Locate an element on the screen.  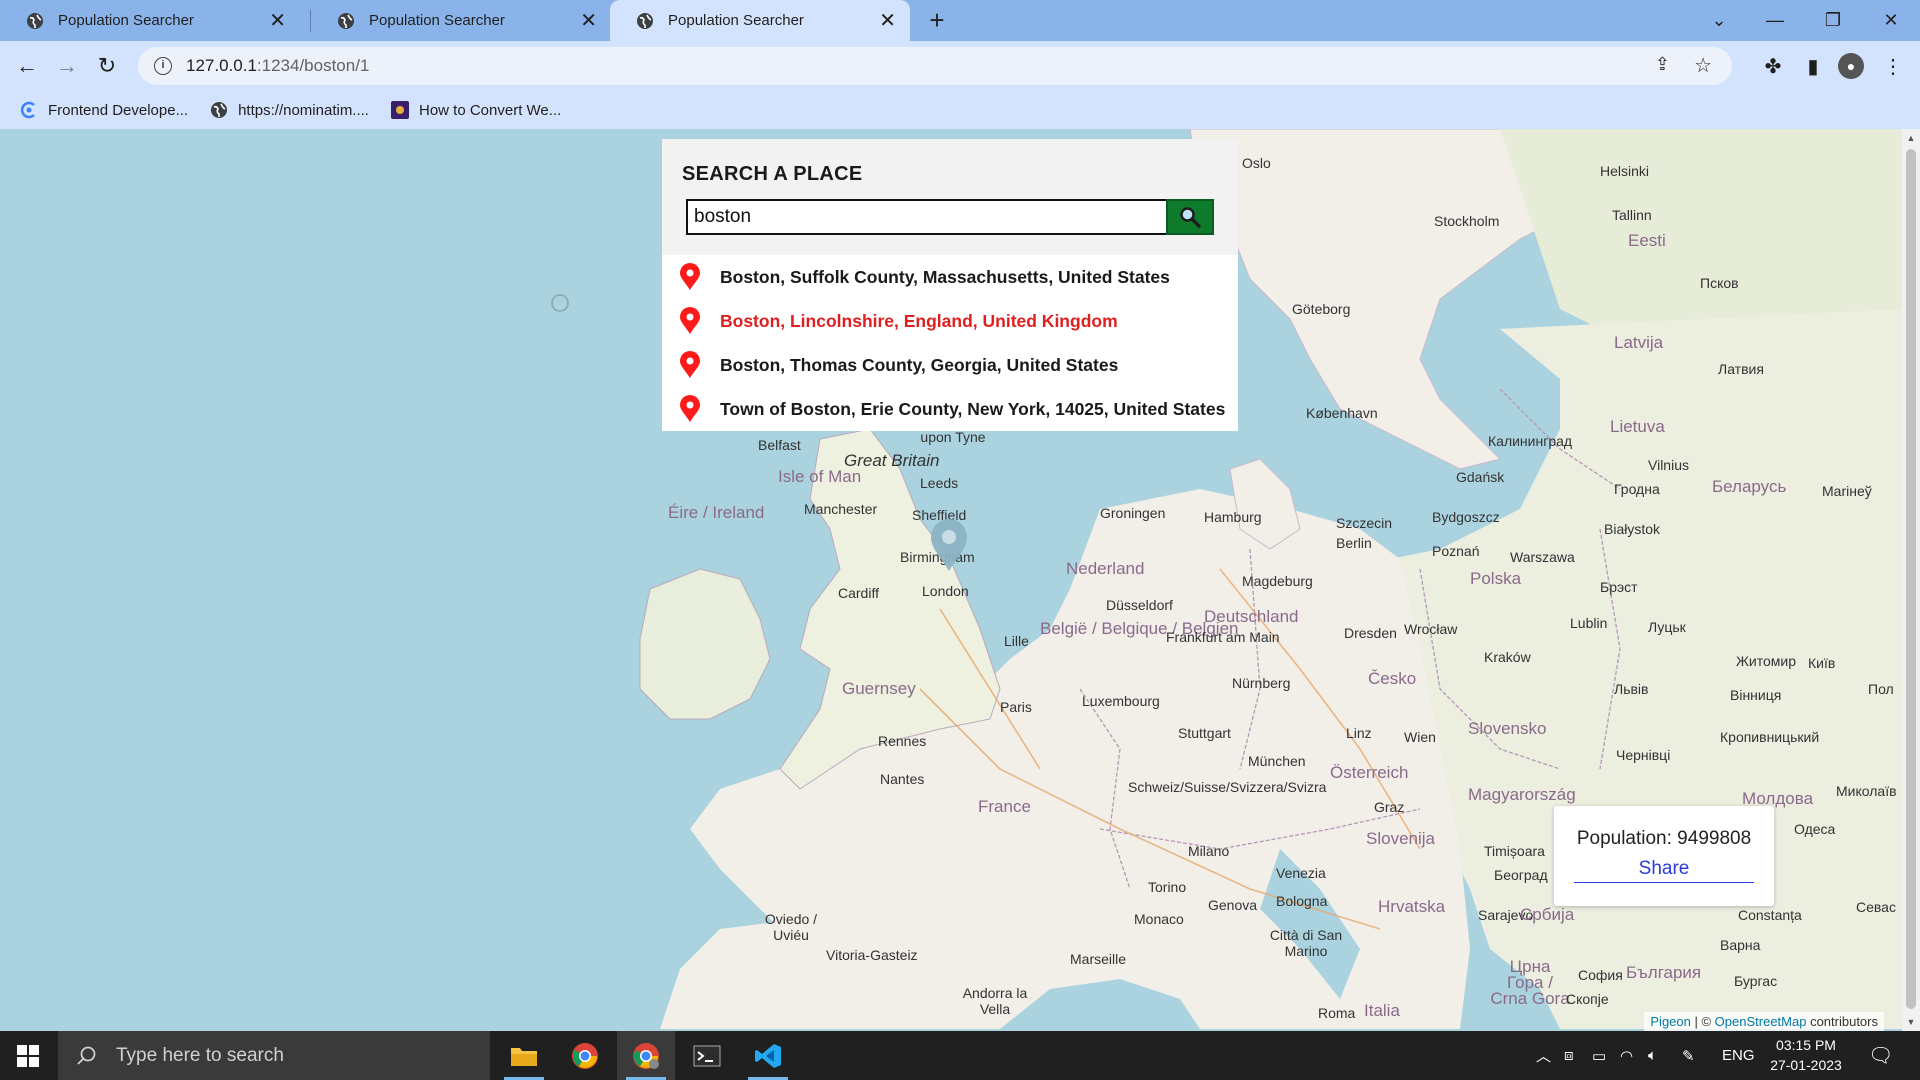
map-label: Lietuva is located at coordinates (1637, 426).